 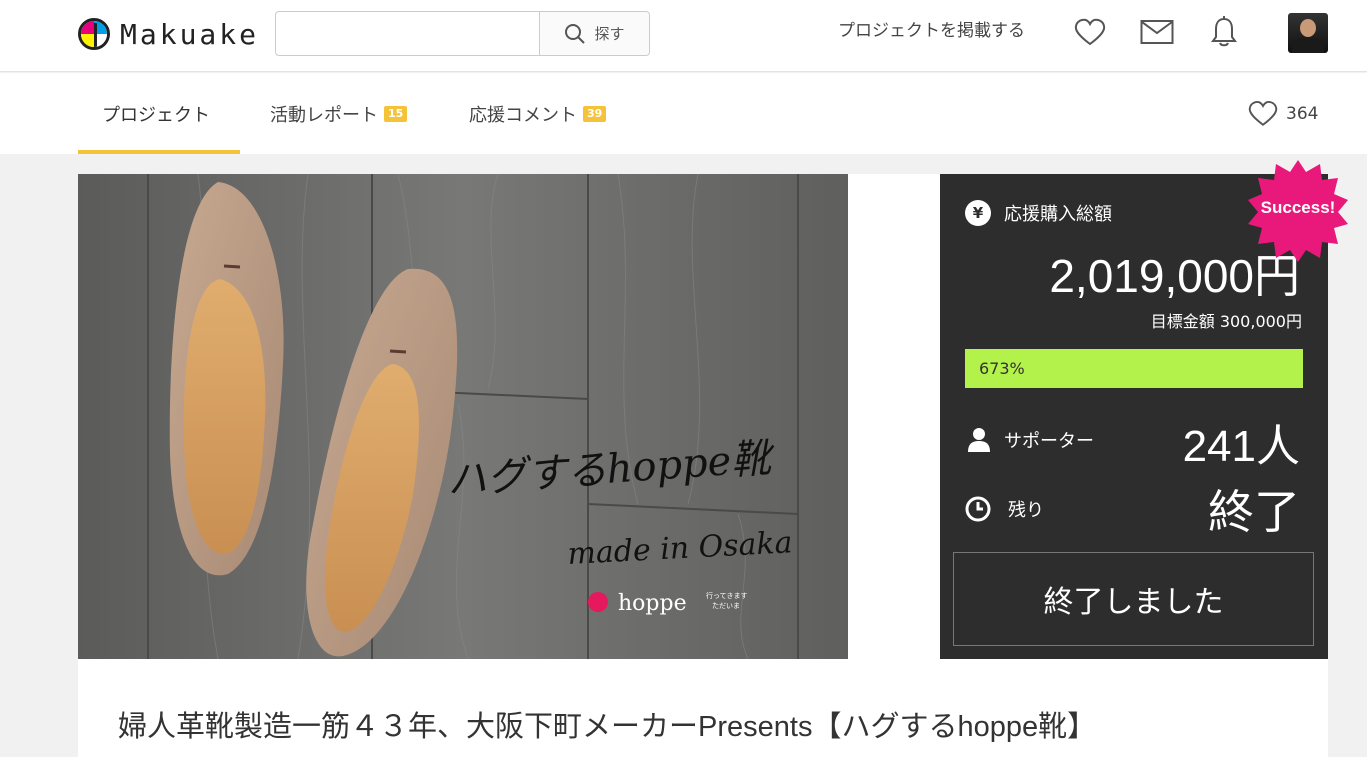 I want to click on support-comments-count-badge: 39, so click(x=595, y=113).